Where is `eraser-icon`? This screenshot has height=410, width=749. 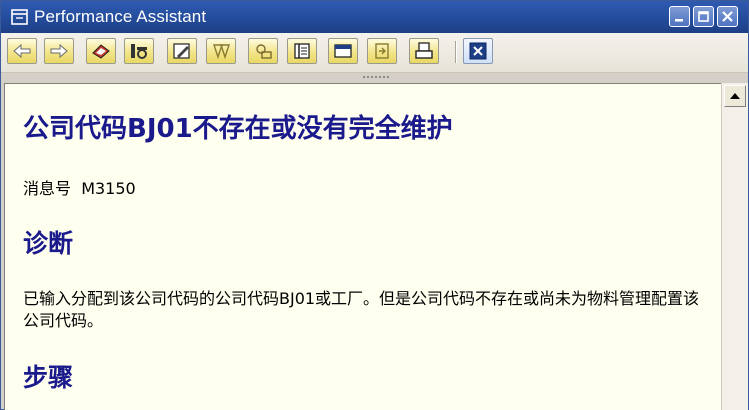 eraser-icon is located at coordinates (101, 51).